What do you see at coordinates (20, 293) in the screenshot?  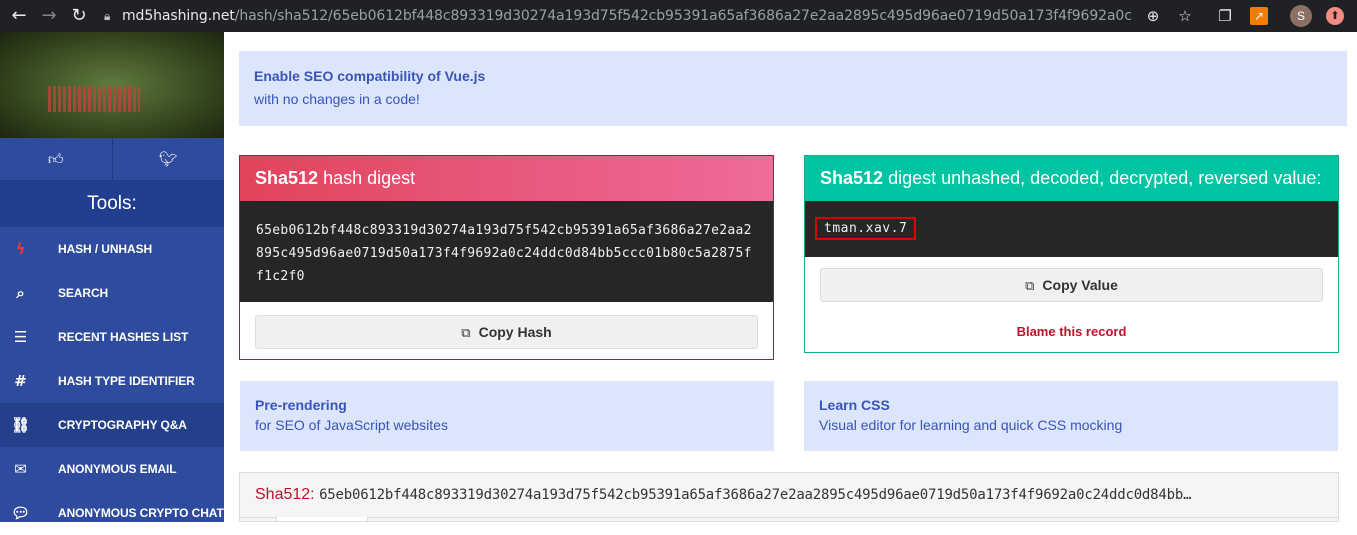 I see `search-icon: ⌕` at bounding box center [20, 293].